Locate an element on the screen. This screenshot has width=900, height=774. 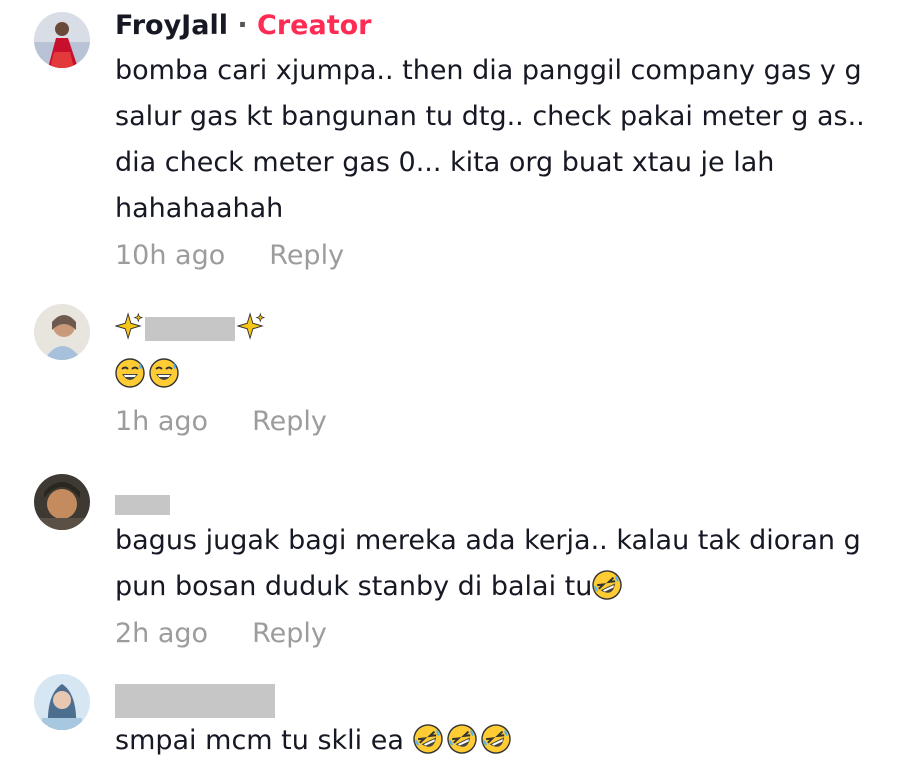
comment-meta: 2h ago Reply is located at coordinates (497, 634).